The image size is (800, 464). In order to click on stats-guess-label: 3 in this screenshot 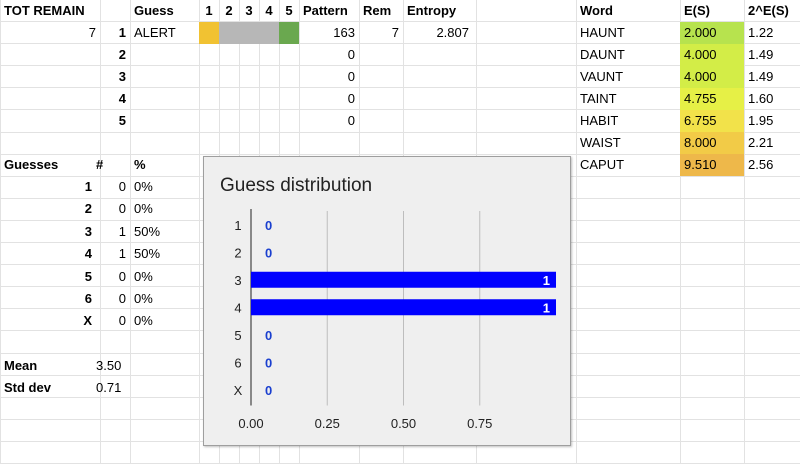, I will do `click(48, 232)`.